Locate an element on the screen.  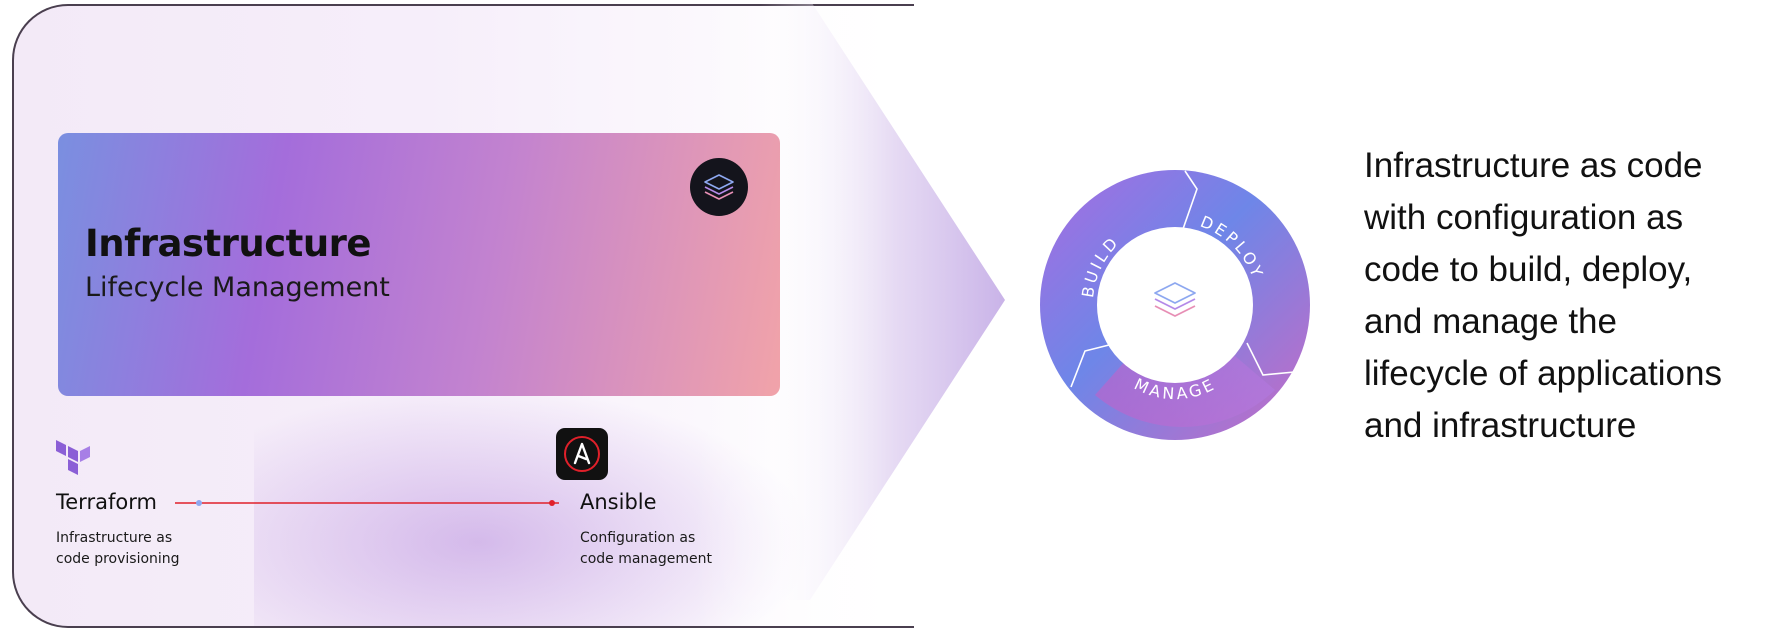
hero-subtitle: Lifecycle Management is located at coordinates (237, 287).